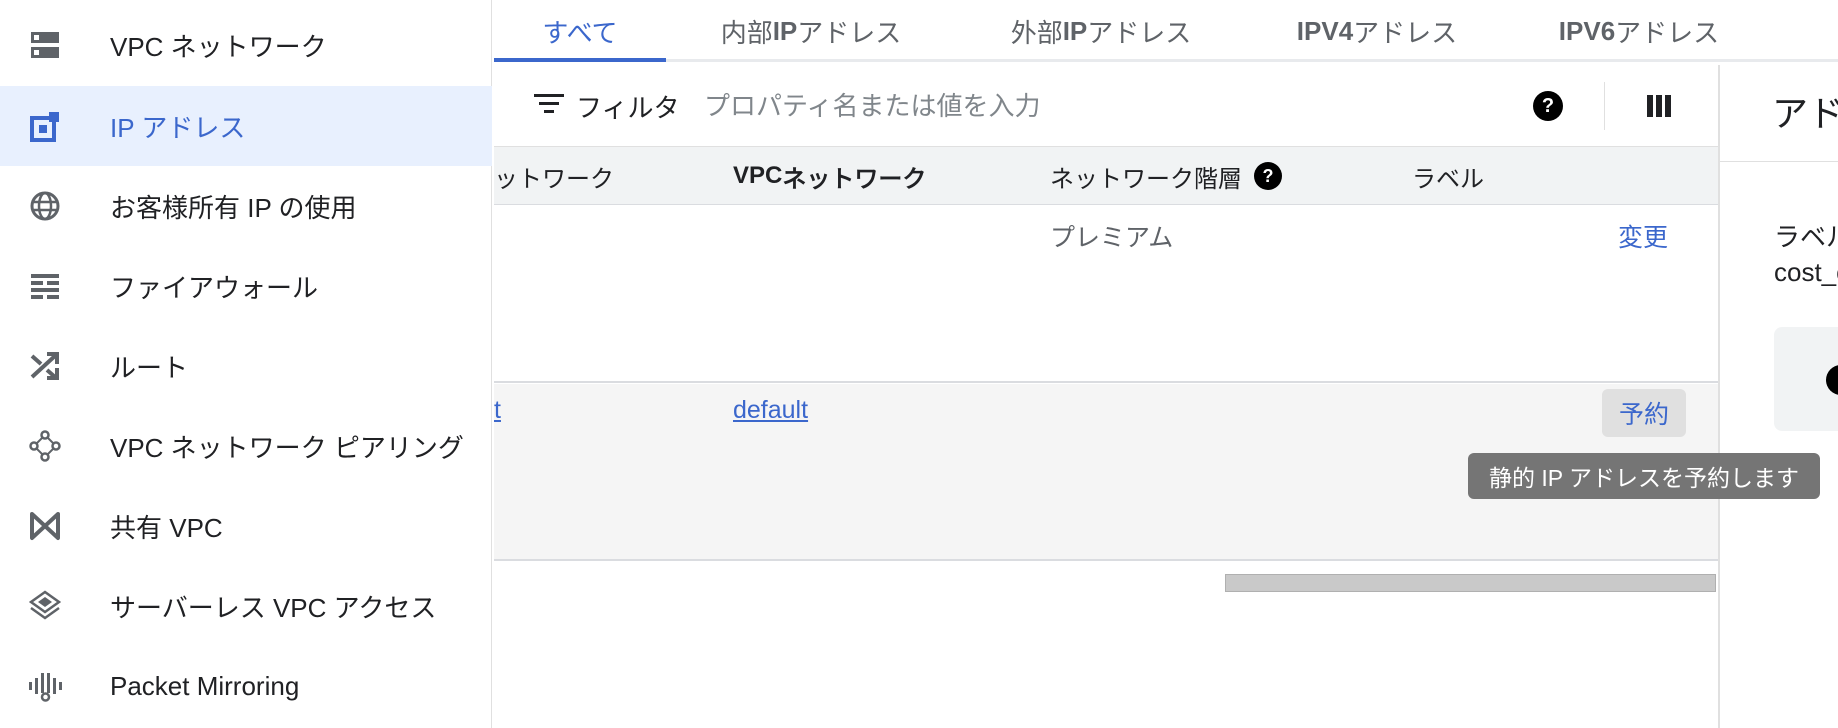 The width and height of the screenshot is (1838, 728). I want to click on tab-external-ip: 外部 IP アドレス, so click(1101, 31).